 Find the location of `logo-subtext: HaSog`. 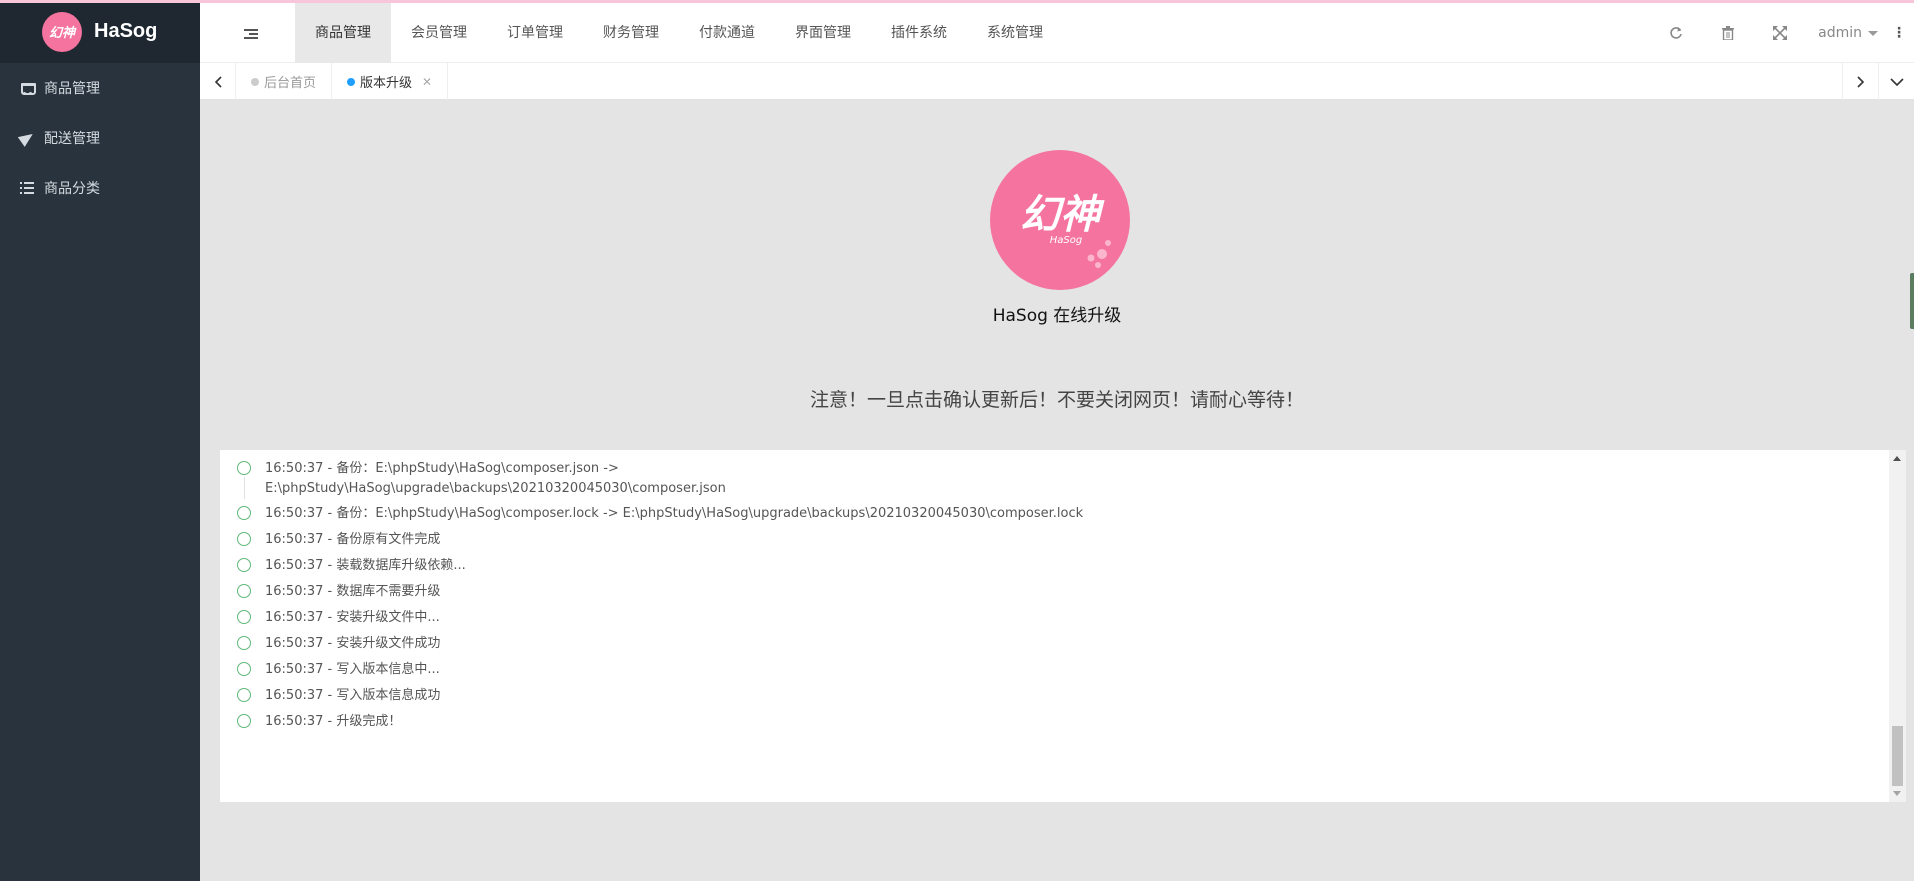

logo-subtext: HaSog is located at coordinates (1066, 240).